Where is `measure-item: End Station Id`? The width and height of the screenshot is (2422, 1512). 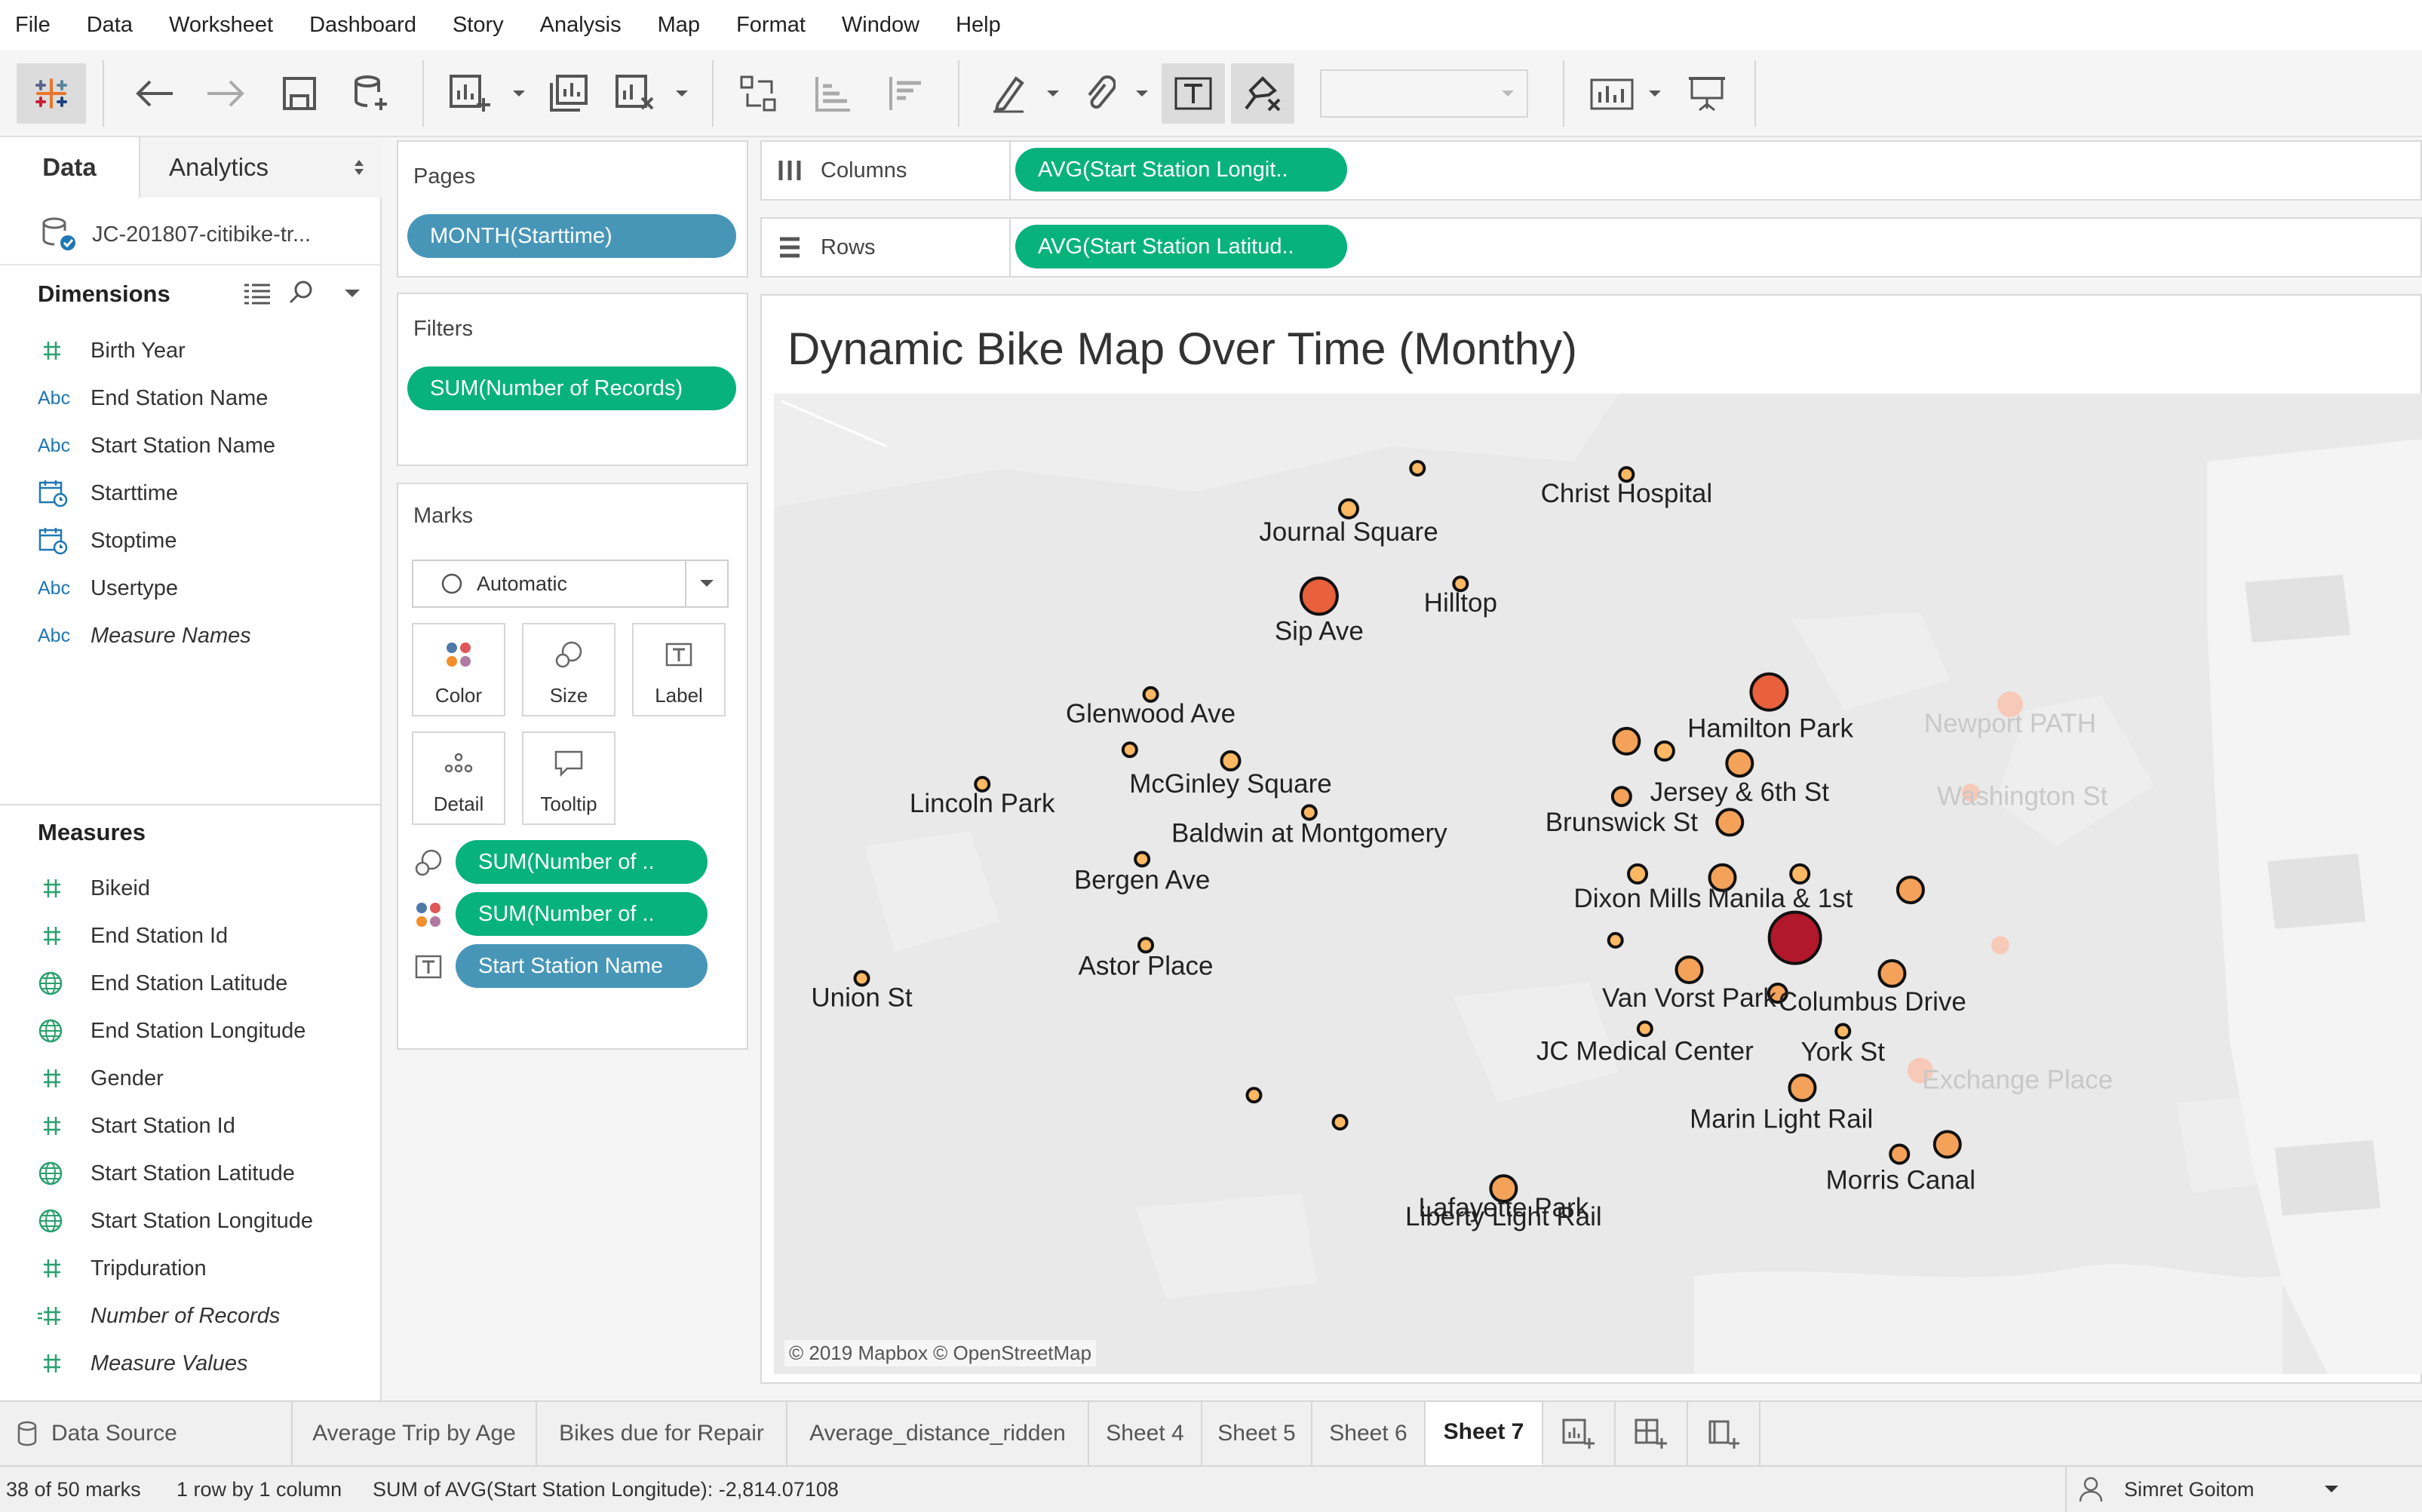
measure-item: End Station Id is located at coordinates (133, 936).